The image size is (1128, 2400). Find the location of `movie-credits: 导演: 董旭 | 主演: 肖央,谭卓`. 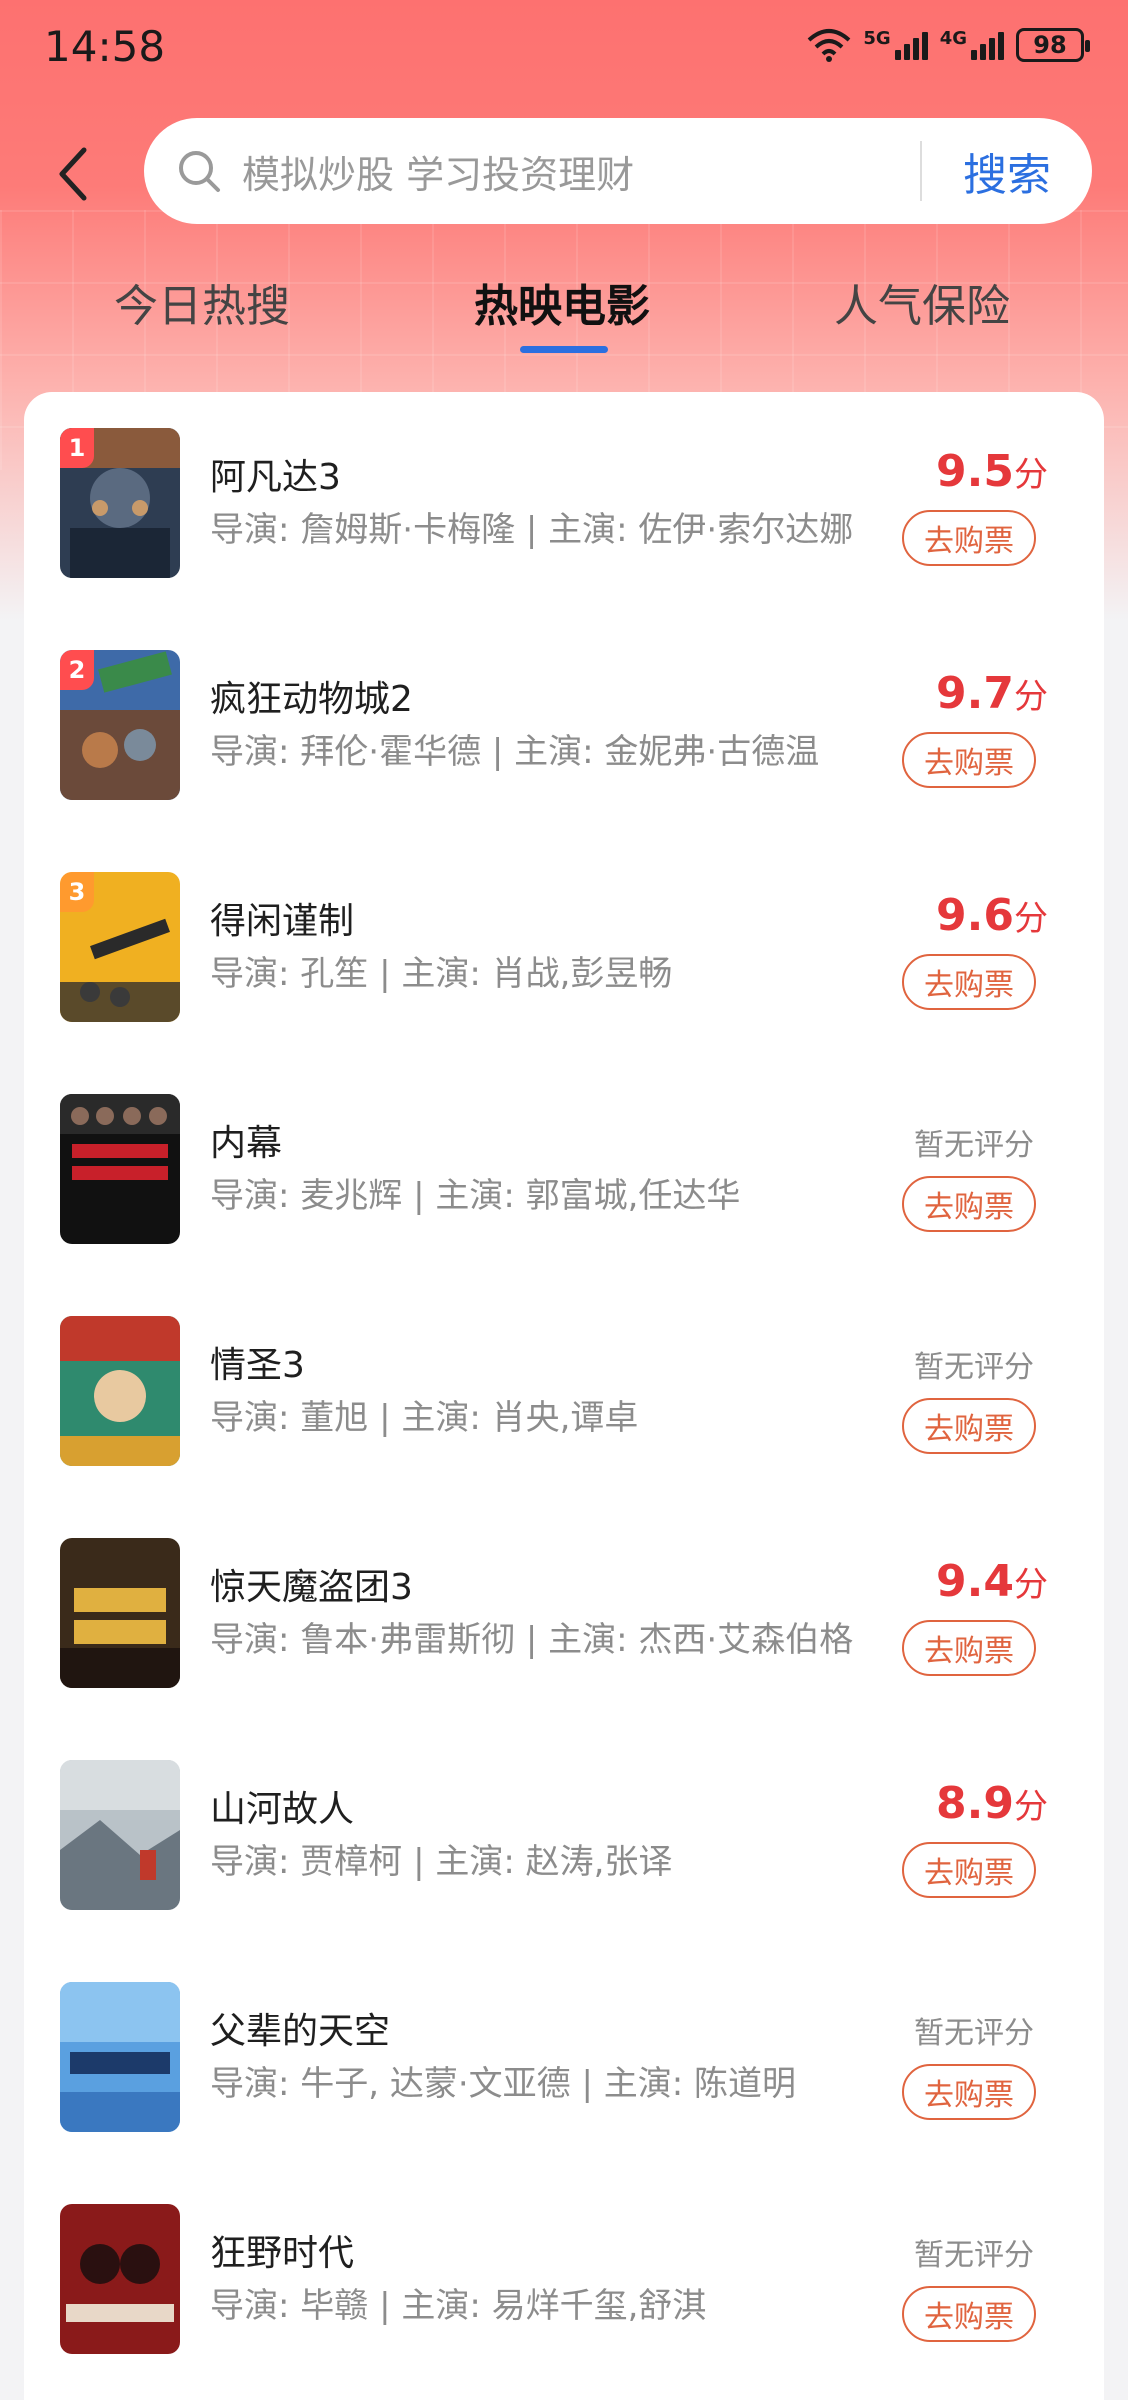

movie-credits: 导演: 董旭 | 主演: 肖央,谭卓 is located at coordinates (424, 1418).